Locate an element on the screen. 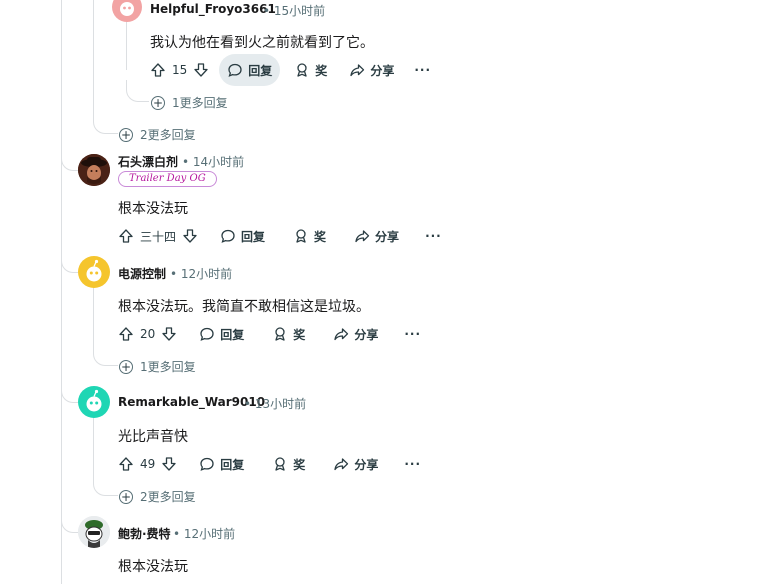 Image resolution: width=763 pixels, height=584 pixels. cowboy-portrait-icon is located at coordinates (94, 170).